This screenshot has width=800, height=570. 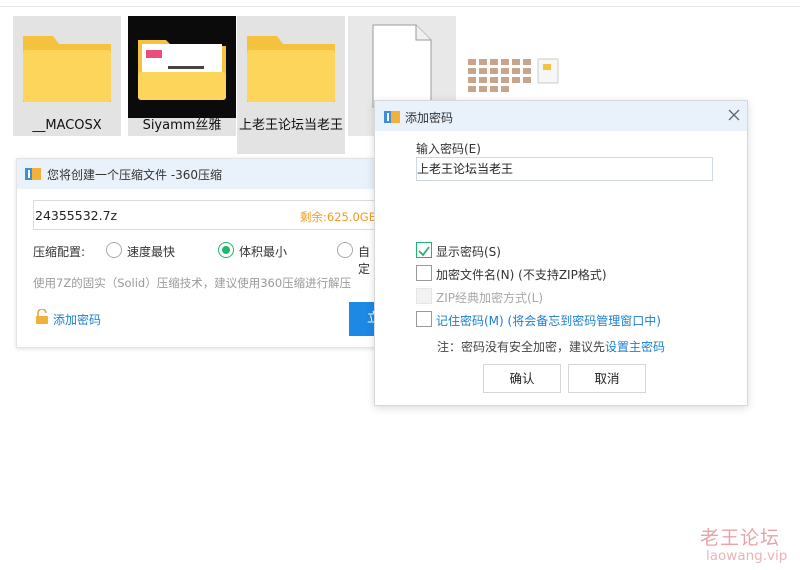 I want to click on radio-custom, so click(x=345, y=250).